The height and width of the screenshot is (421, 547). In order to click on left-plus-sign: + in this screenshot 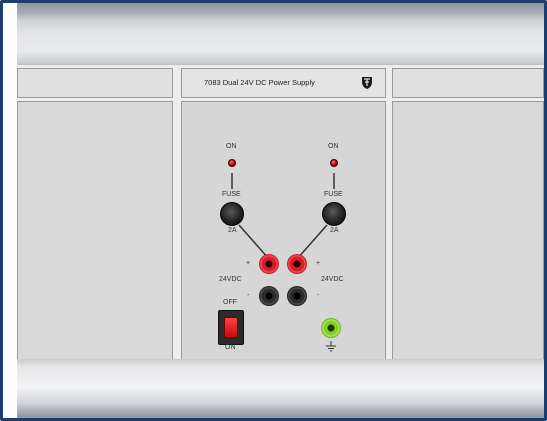, I will do `click(248, 263)`.